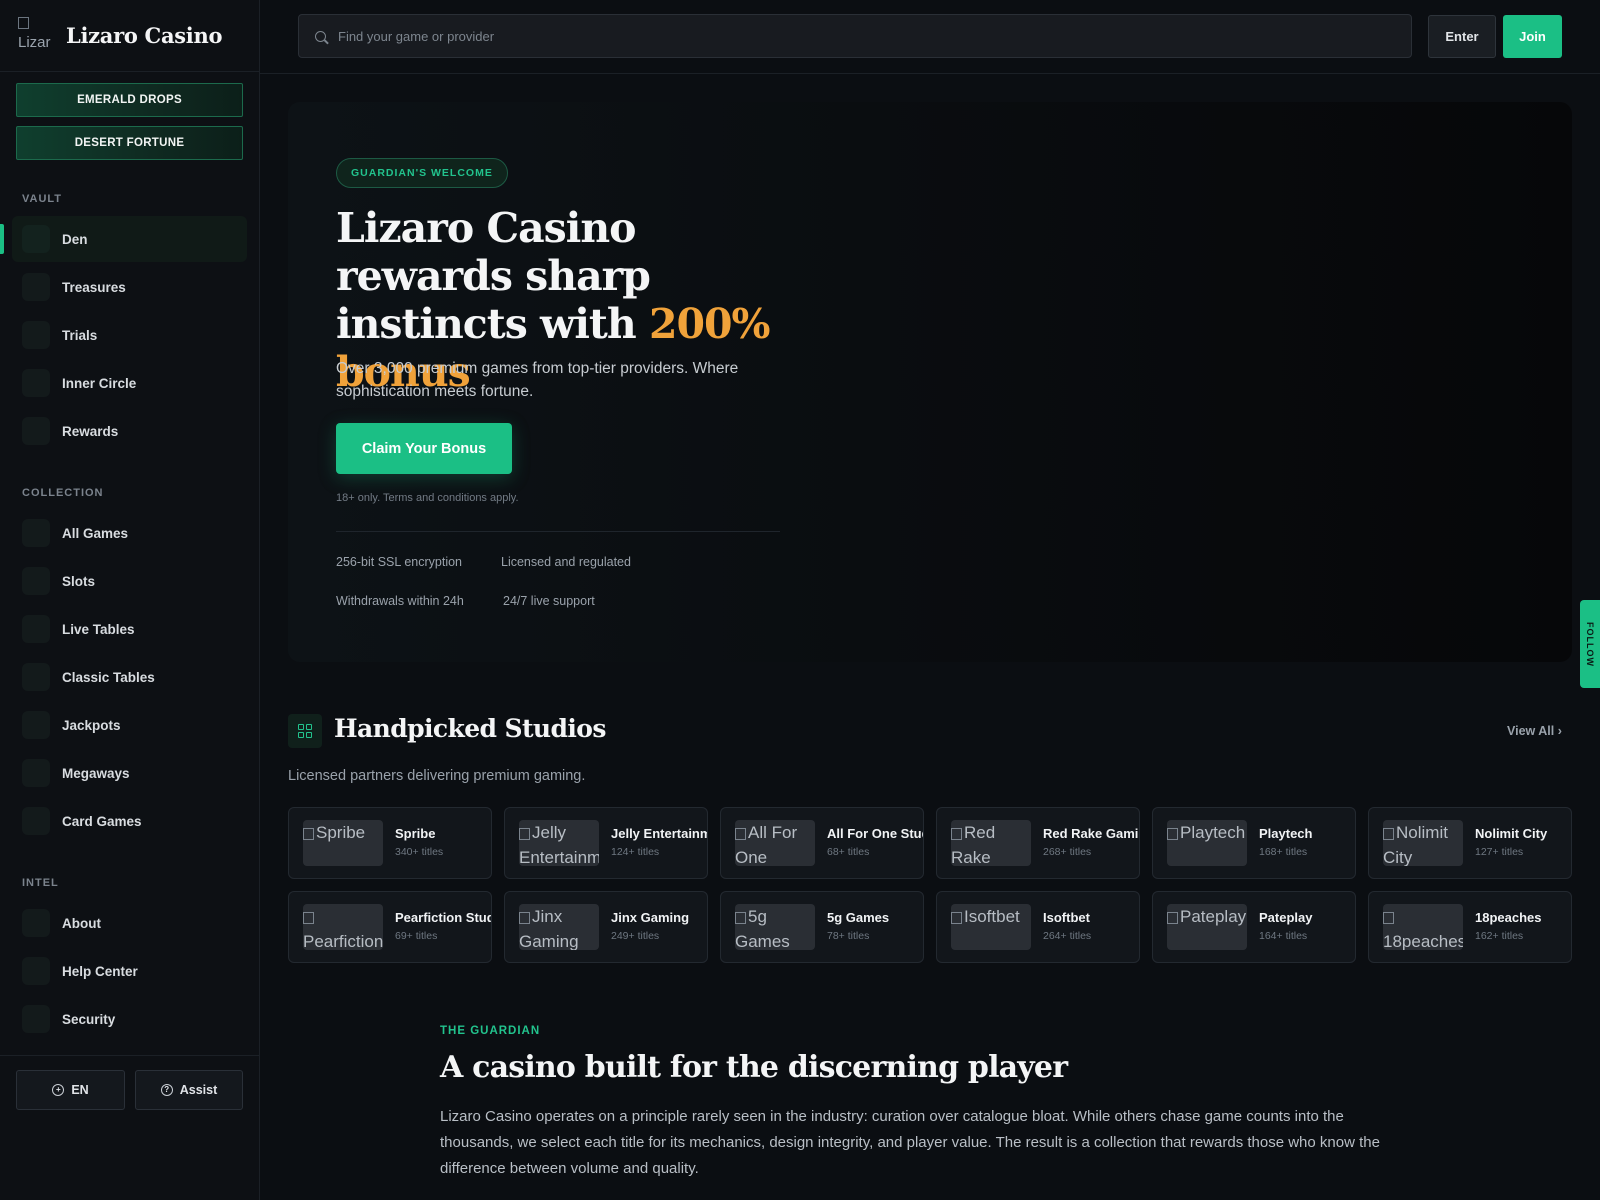  Describe the element at coordinates (36, 533) in the screenshot. I see `all-games-icon` at that location.